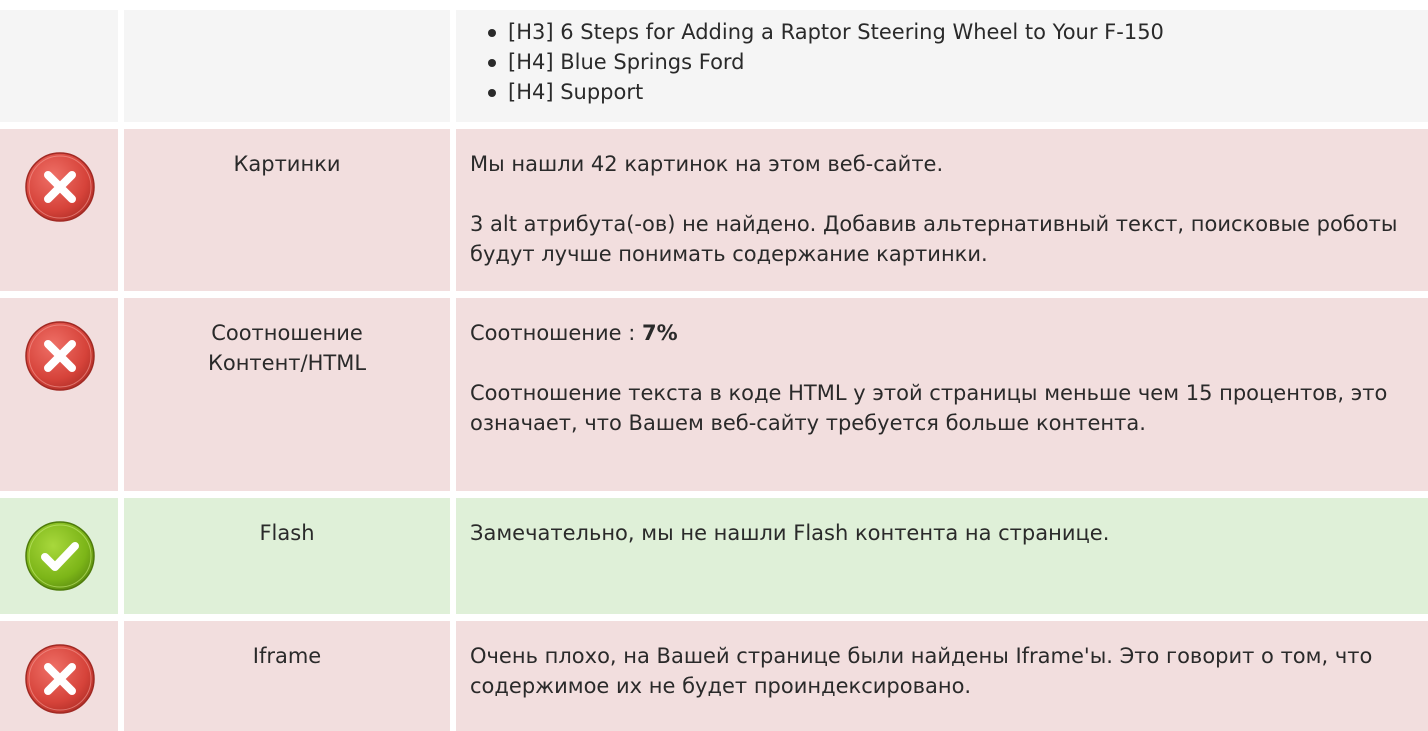 Image resolution: width=1428 pixels, height=731 pixels. Describe the element at coordinates (943, 333) in the screenshot. I see `ratio-value-line: Соотношение : 7%` at that location.